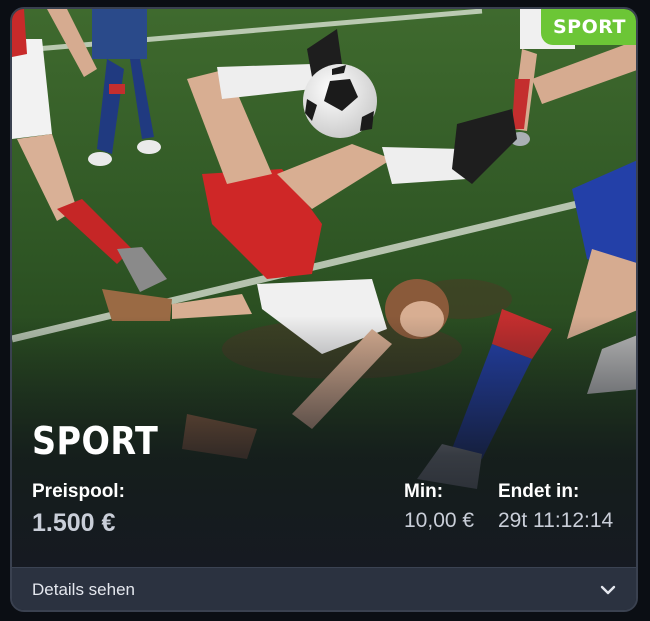 This screenshot has width=650, height=621. Describe the element at coordinates (78, 491) in the screenshot. I see `prize-pool-label: Preispool:` at that location.